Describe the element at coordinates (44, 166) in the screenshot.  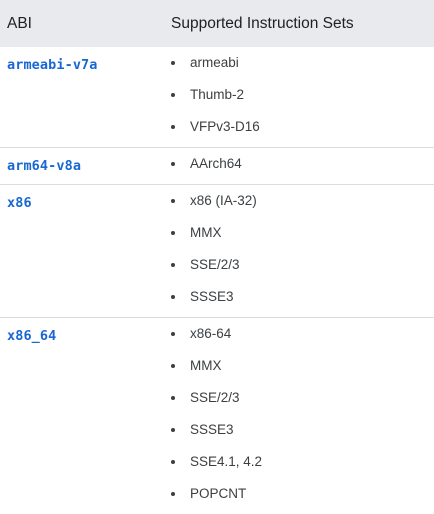
I see `abi-name: arm64-v8a` at that location.